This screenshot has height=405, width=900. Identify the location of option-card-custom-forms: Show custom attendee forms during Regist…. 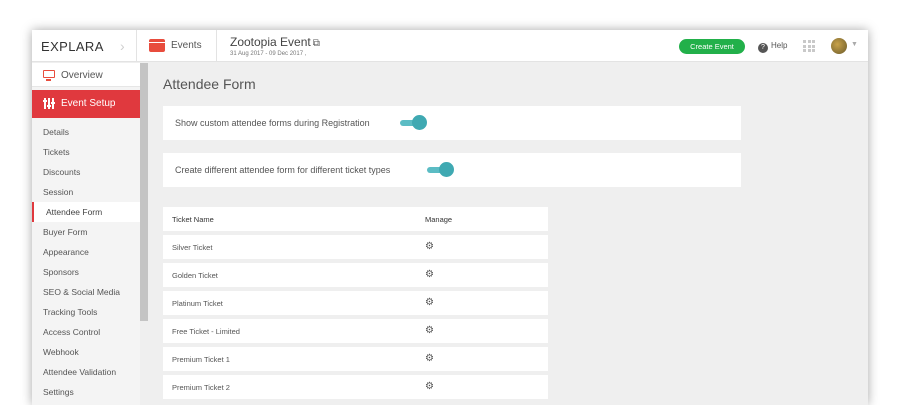
(452, 123).